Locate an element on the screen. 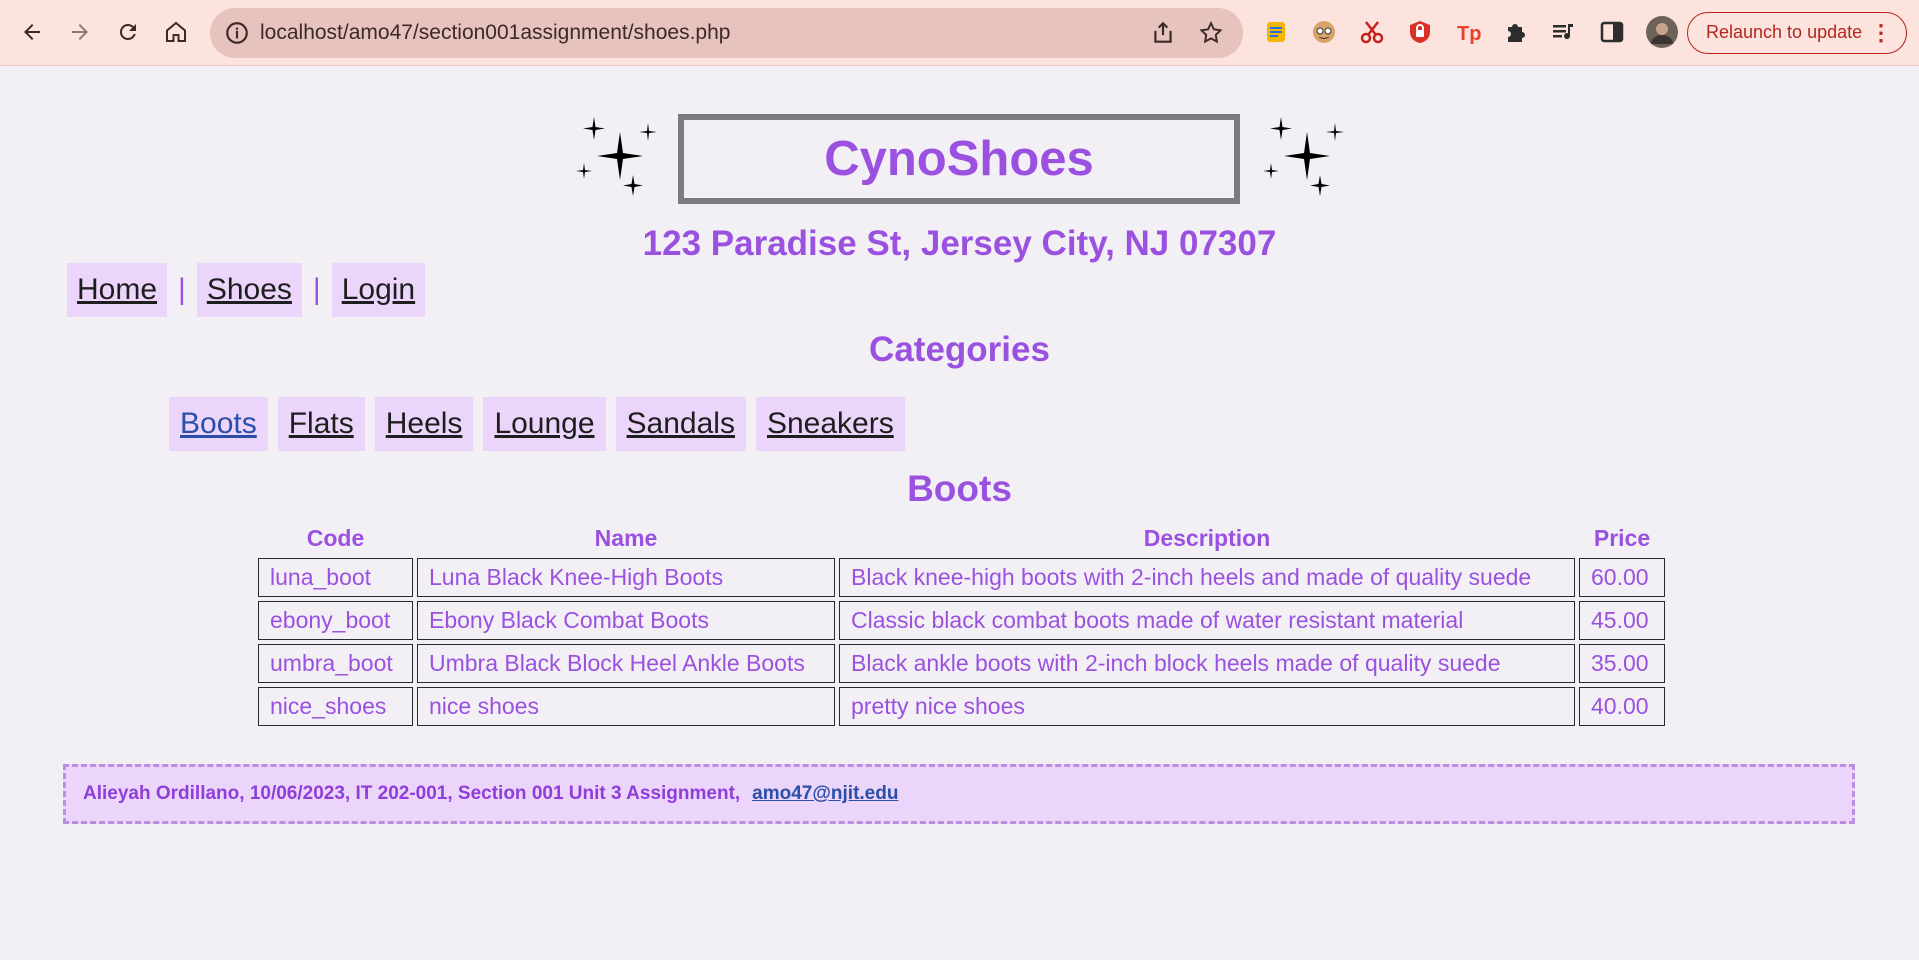 This screenshot has height=960, width=1919. column-header-description: Description is located at coordinates (1207, 537).